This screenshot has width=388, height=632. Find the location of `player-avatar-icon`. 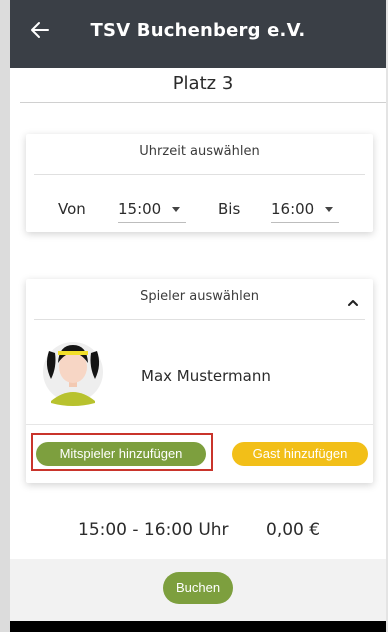

player-avatar-icon is located at coordinates (73, 374).